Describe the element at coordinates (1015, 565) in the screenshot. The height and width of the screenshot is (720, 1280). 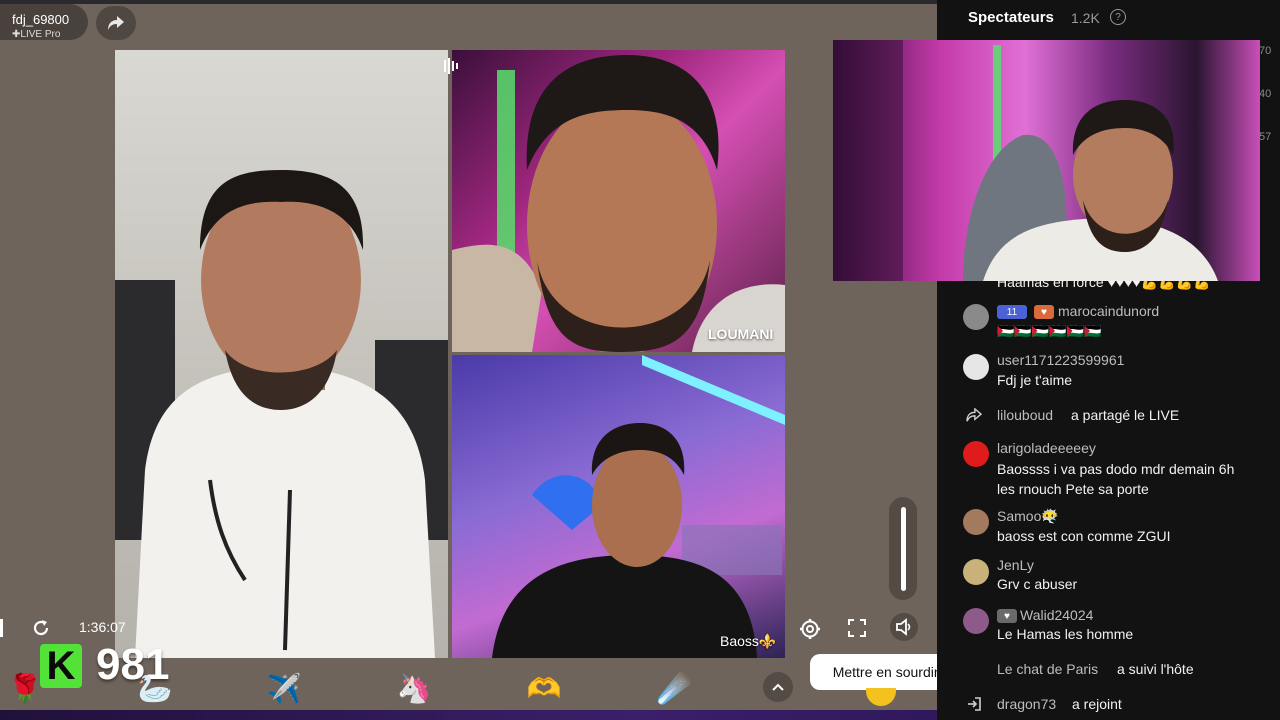
I see `chat-username-6: JenLy` at that location.